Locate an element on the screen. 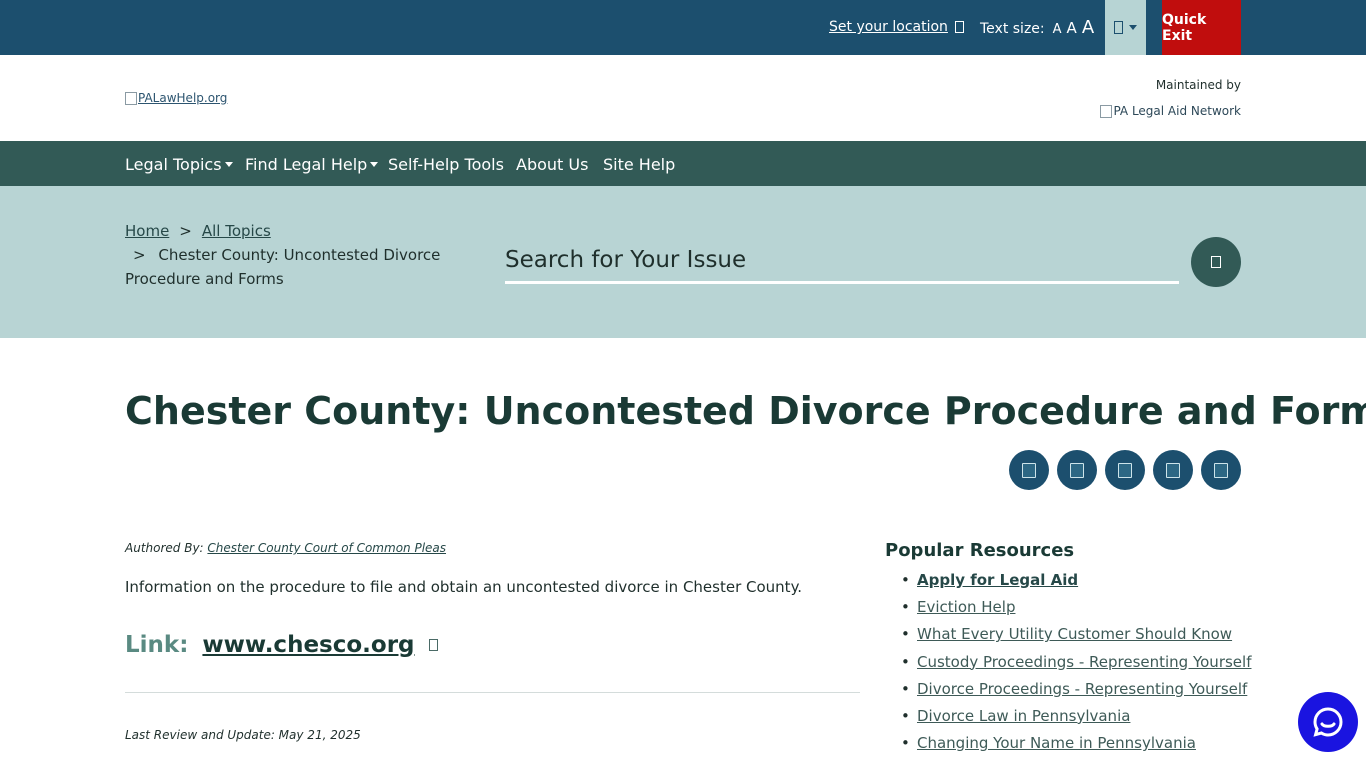 The width and height of the screenshot is (1366, 768). share-more-button is located at coordinates (1221, 470).